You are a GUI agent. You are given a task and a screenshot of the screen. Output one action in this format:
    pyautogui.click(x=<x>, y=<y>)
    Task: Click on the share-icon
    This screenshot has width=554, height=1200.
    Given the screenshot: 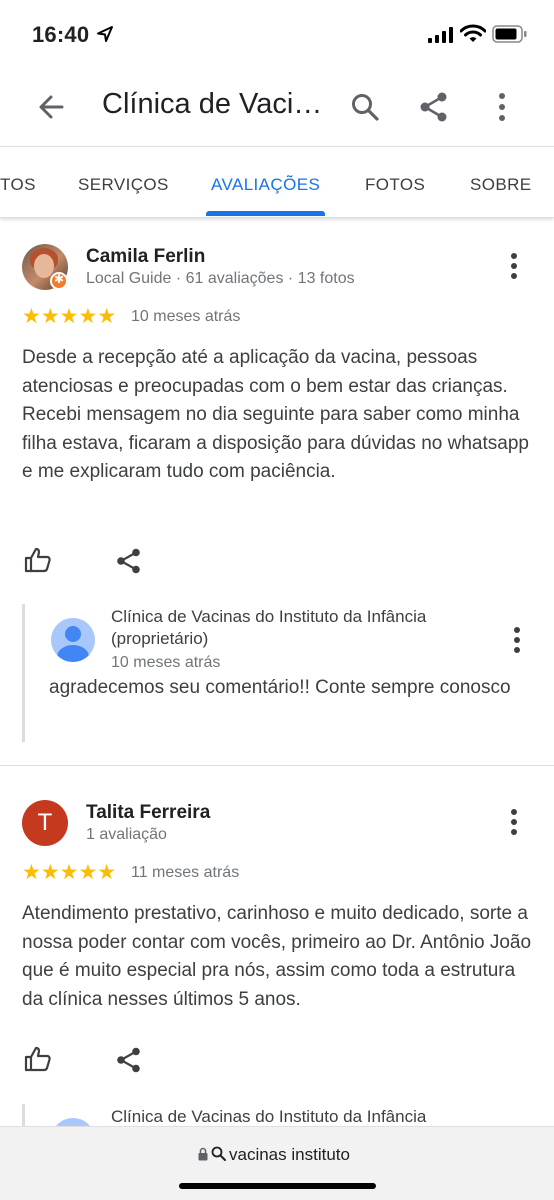 What is the action you would take?
    pyautogui.click(x=434, y=107)
    